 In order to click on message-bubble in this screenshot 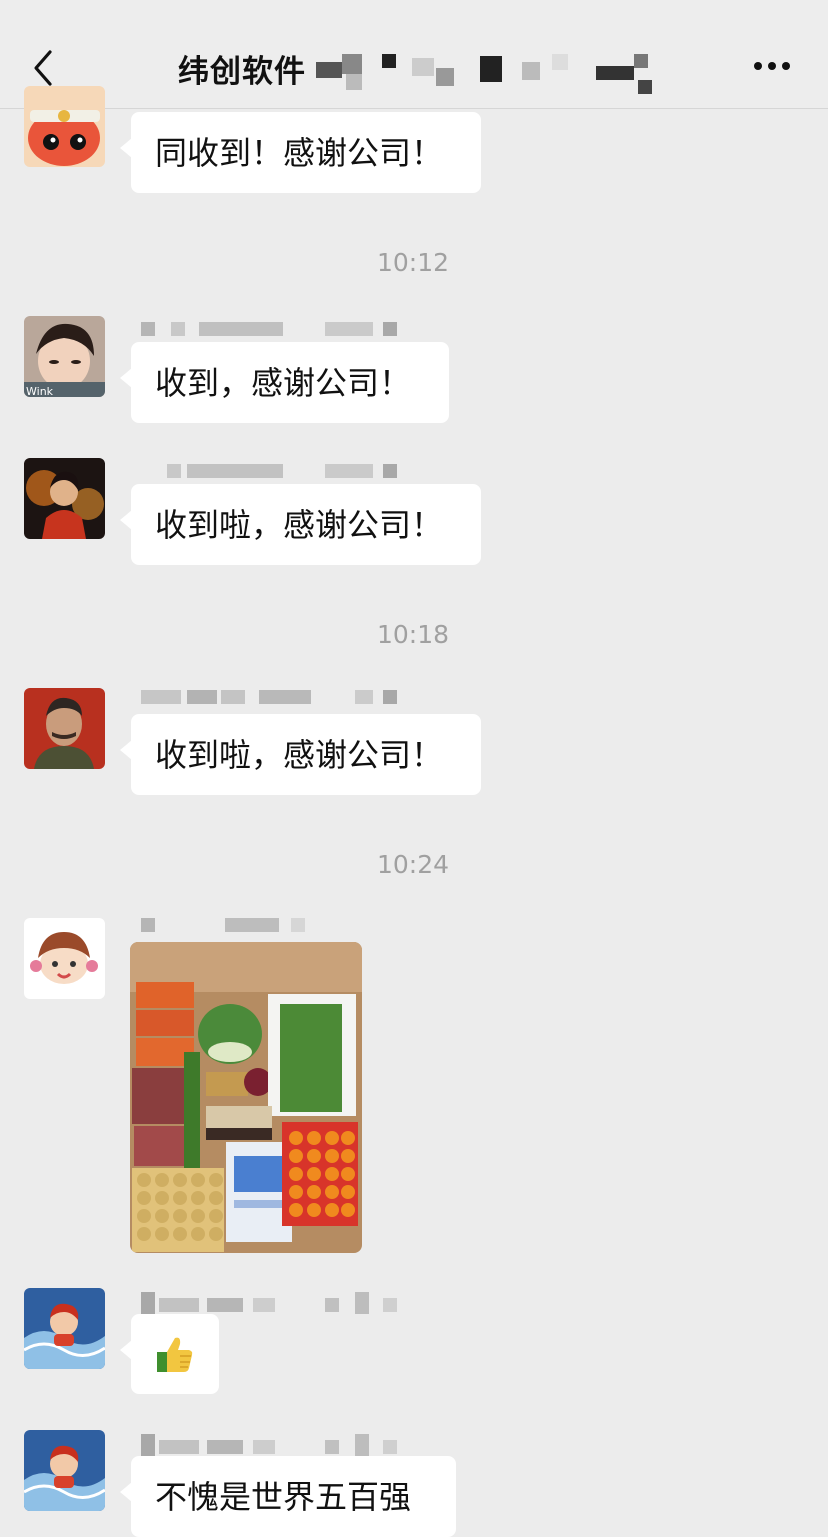, I will do `click(169, 1354)`.